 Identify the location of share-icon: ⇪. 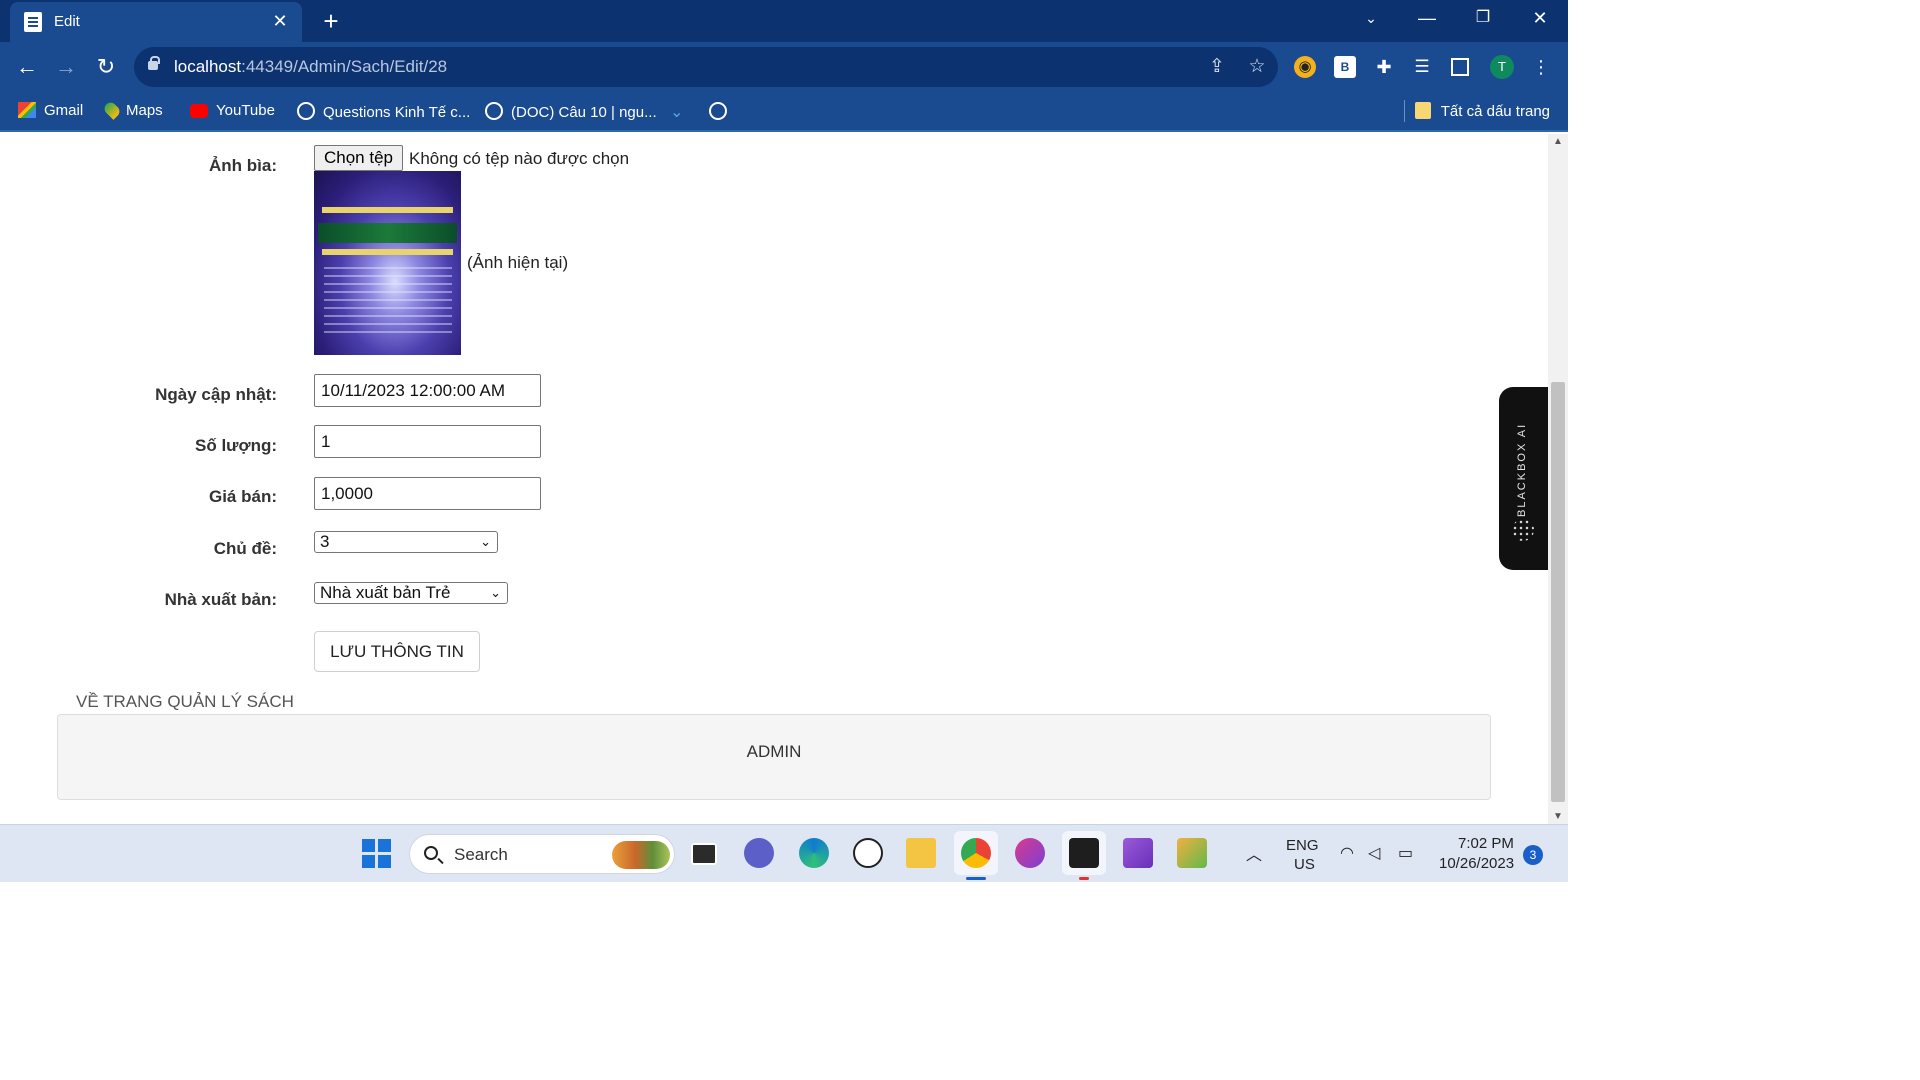
(1217, 66).